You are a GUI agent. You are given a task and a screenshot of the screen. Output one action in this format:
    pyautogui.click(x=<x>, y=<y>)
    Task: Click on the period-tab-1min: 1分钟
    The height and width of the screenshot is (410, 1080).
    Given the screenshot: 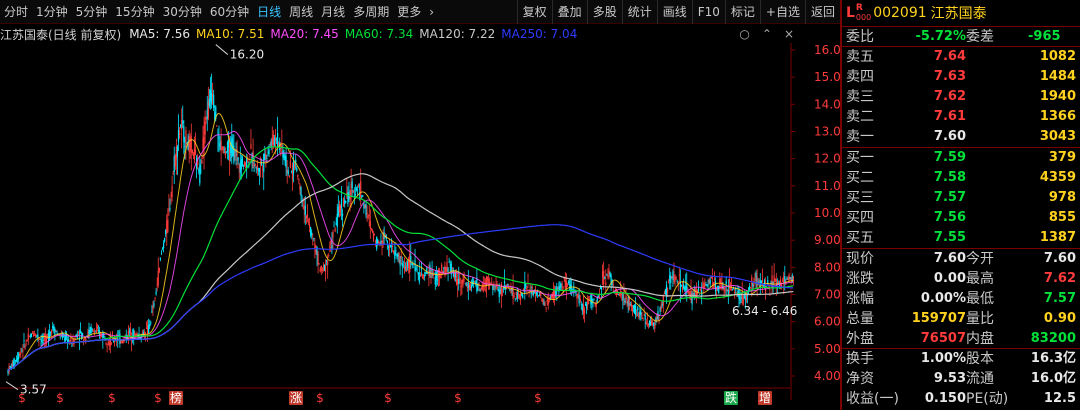 What is the action you would take?
    pyautogui.click(x=52, y=12)
    